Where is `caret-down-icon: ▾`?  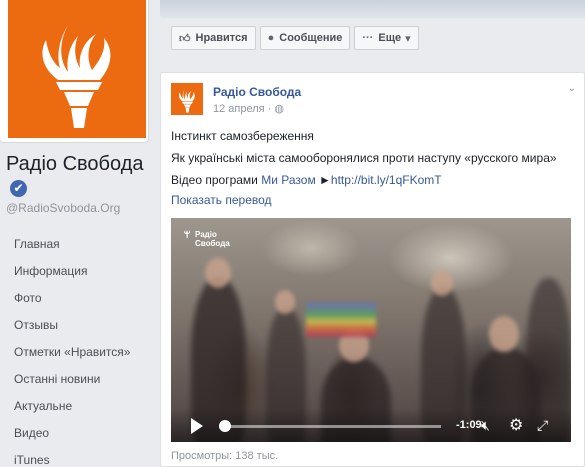 caret-down-icon: ▾ is located at coordinates (408, 38).